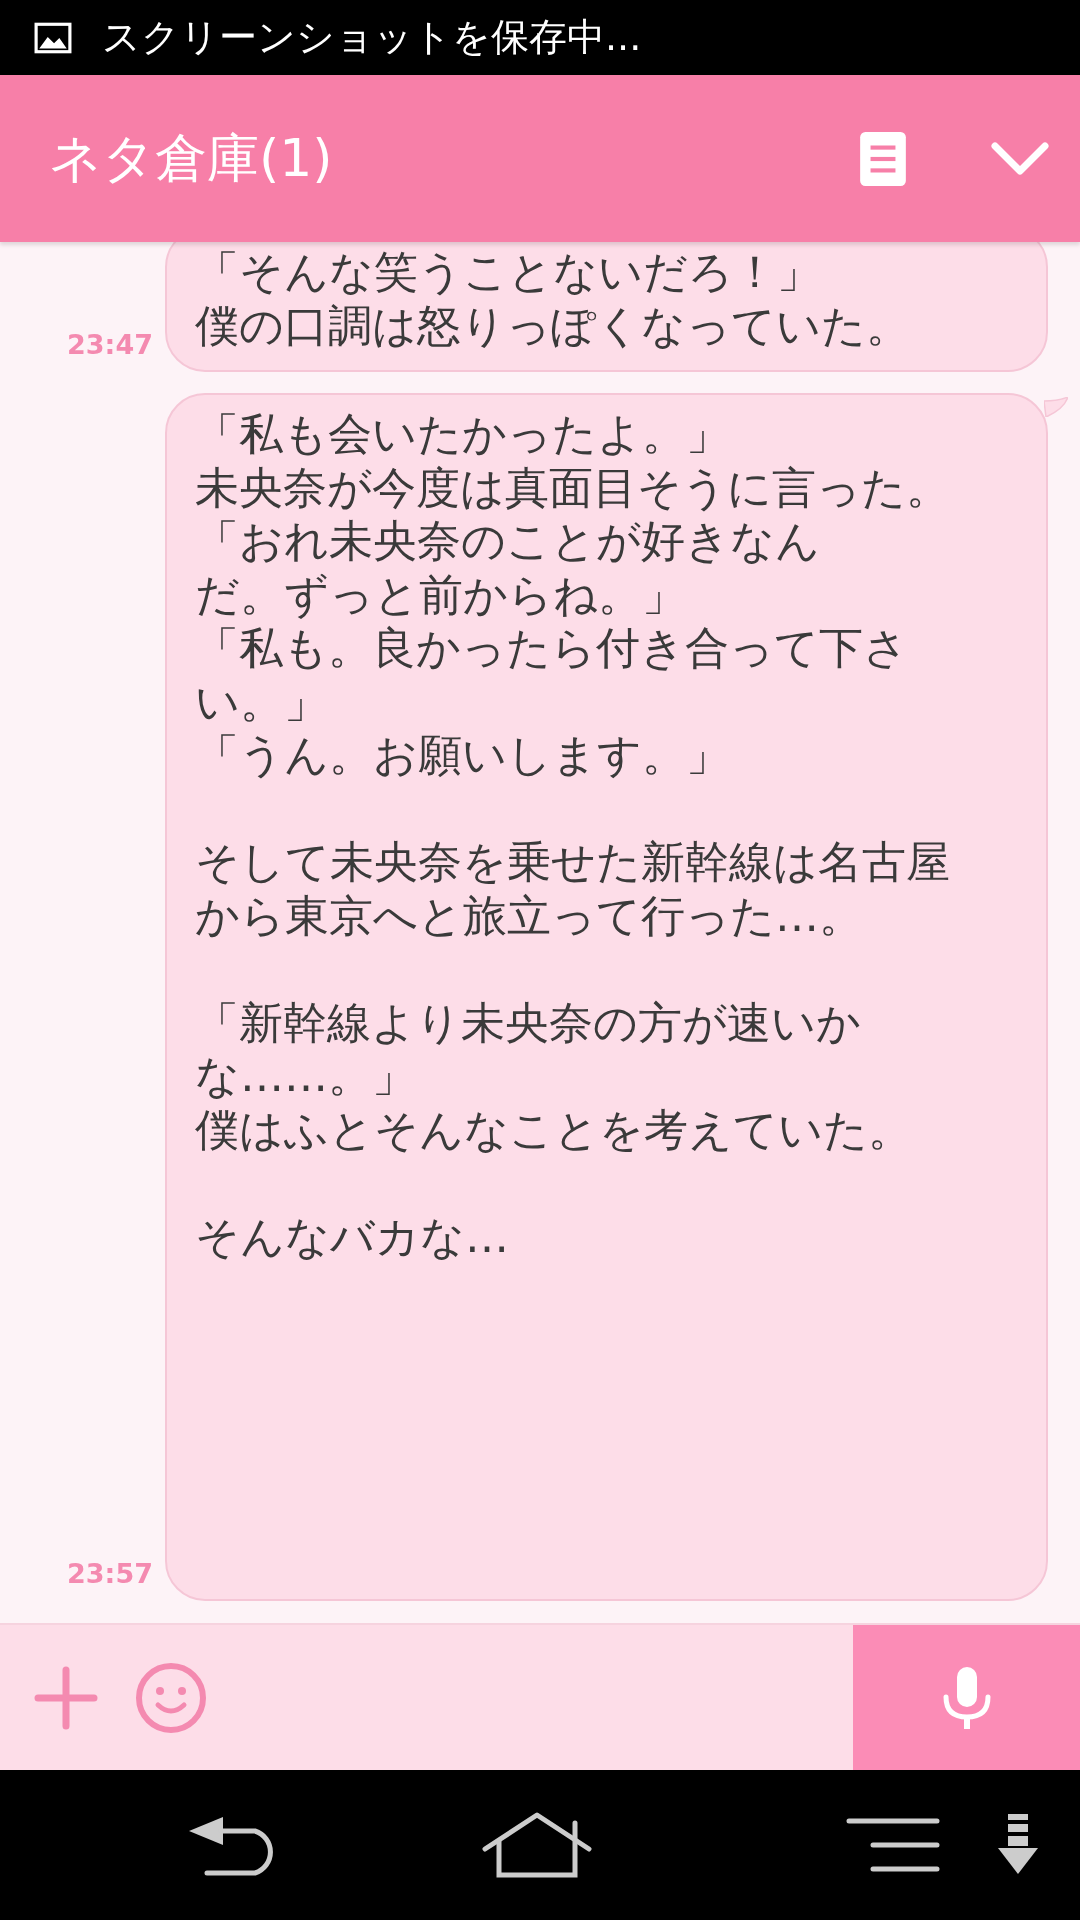  I want to click on picture-icon, so click(53, 37).